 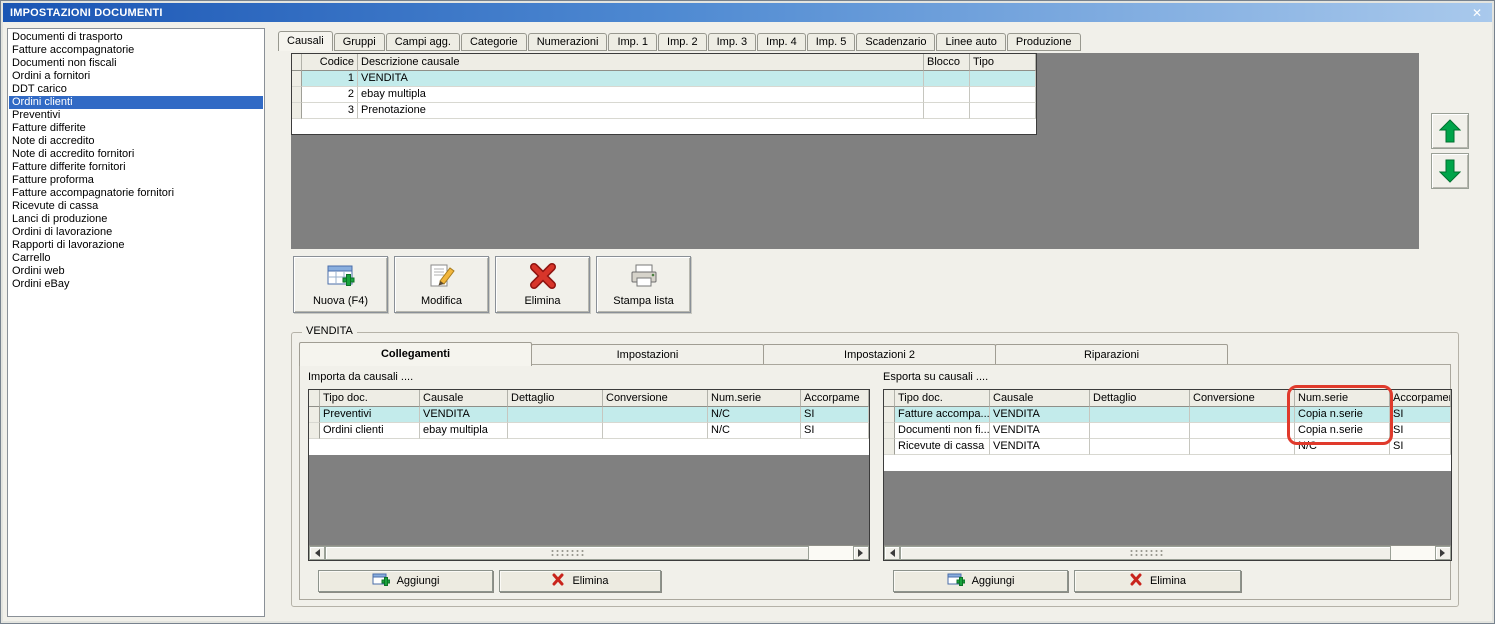 What do you see at coordinates (1342, 431) in the screenshot?
I see `cell-num-serie: Copia n.serie` at bounding box center [1342, 431].